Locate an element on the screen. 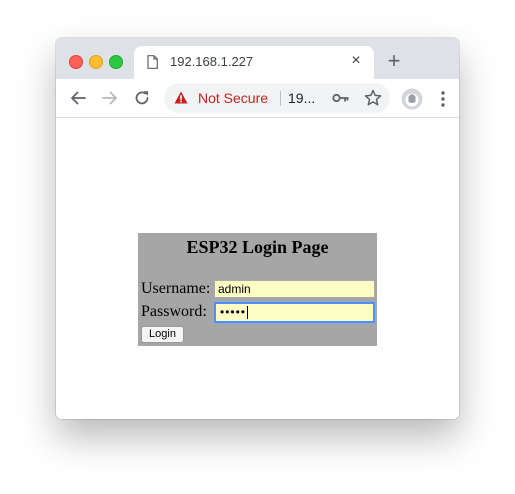 The width and height of the screenshot is (515, 494). zoom-window-button is located at coordinates (116, 62).